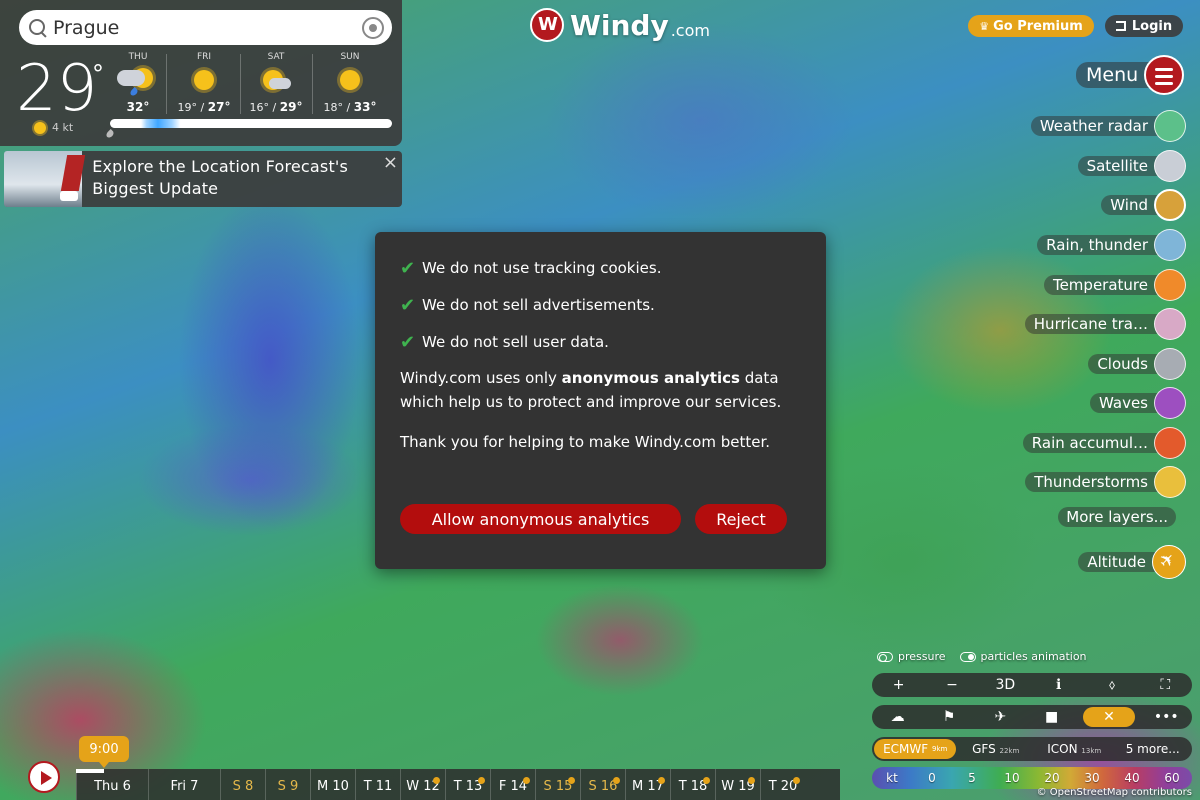  Describe the element at coordinates (600, 342) in the screenshot. I see `consent-item: ✔ We do not sell user data.` at that location.